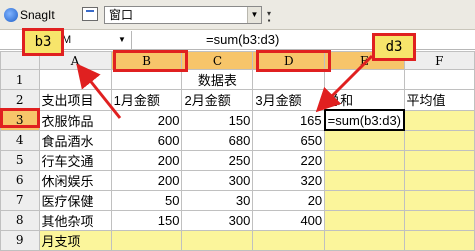  What do you see at coordinates (146, 240) in the screenshot?
I see `cell-b9` at bounding box center [146, 240].